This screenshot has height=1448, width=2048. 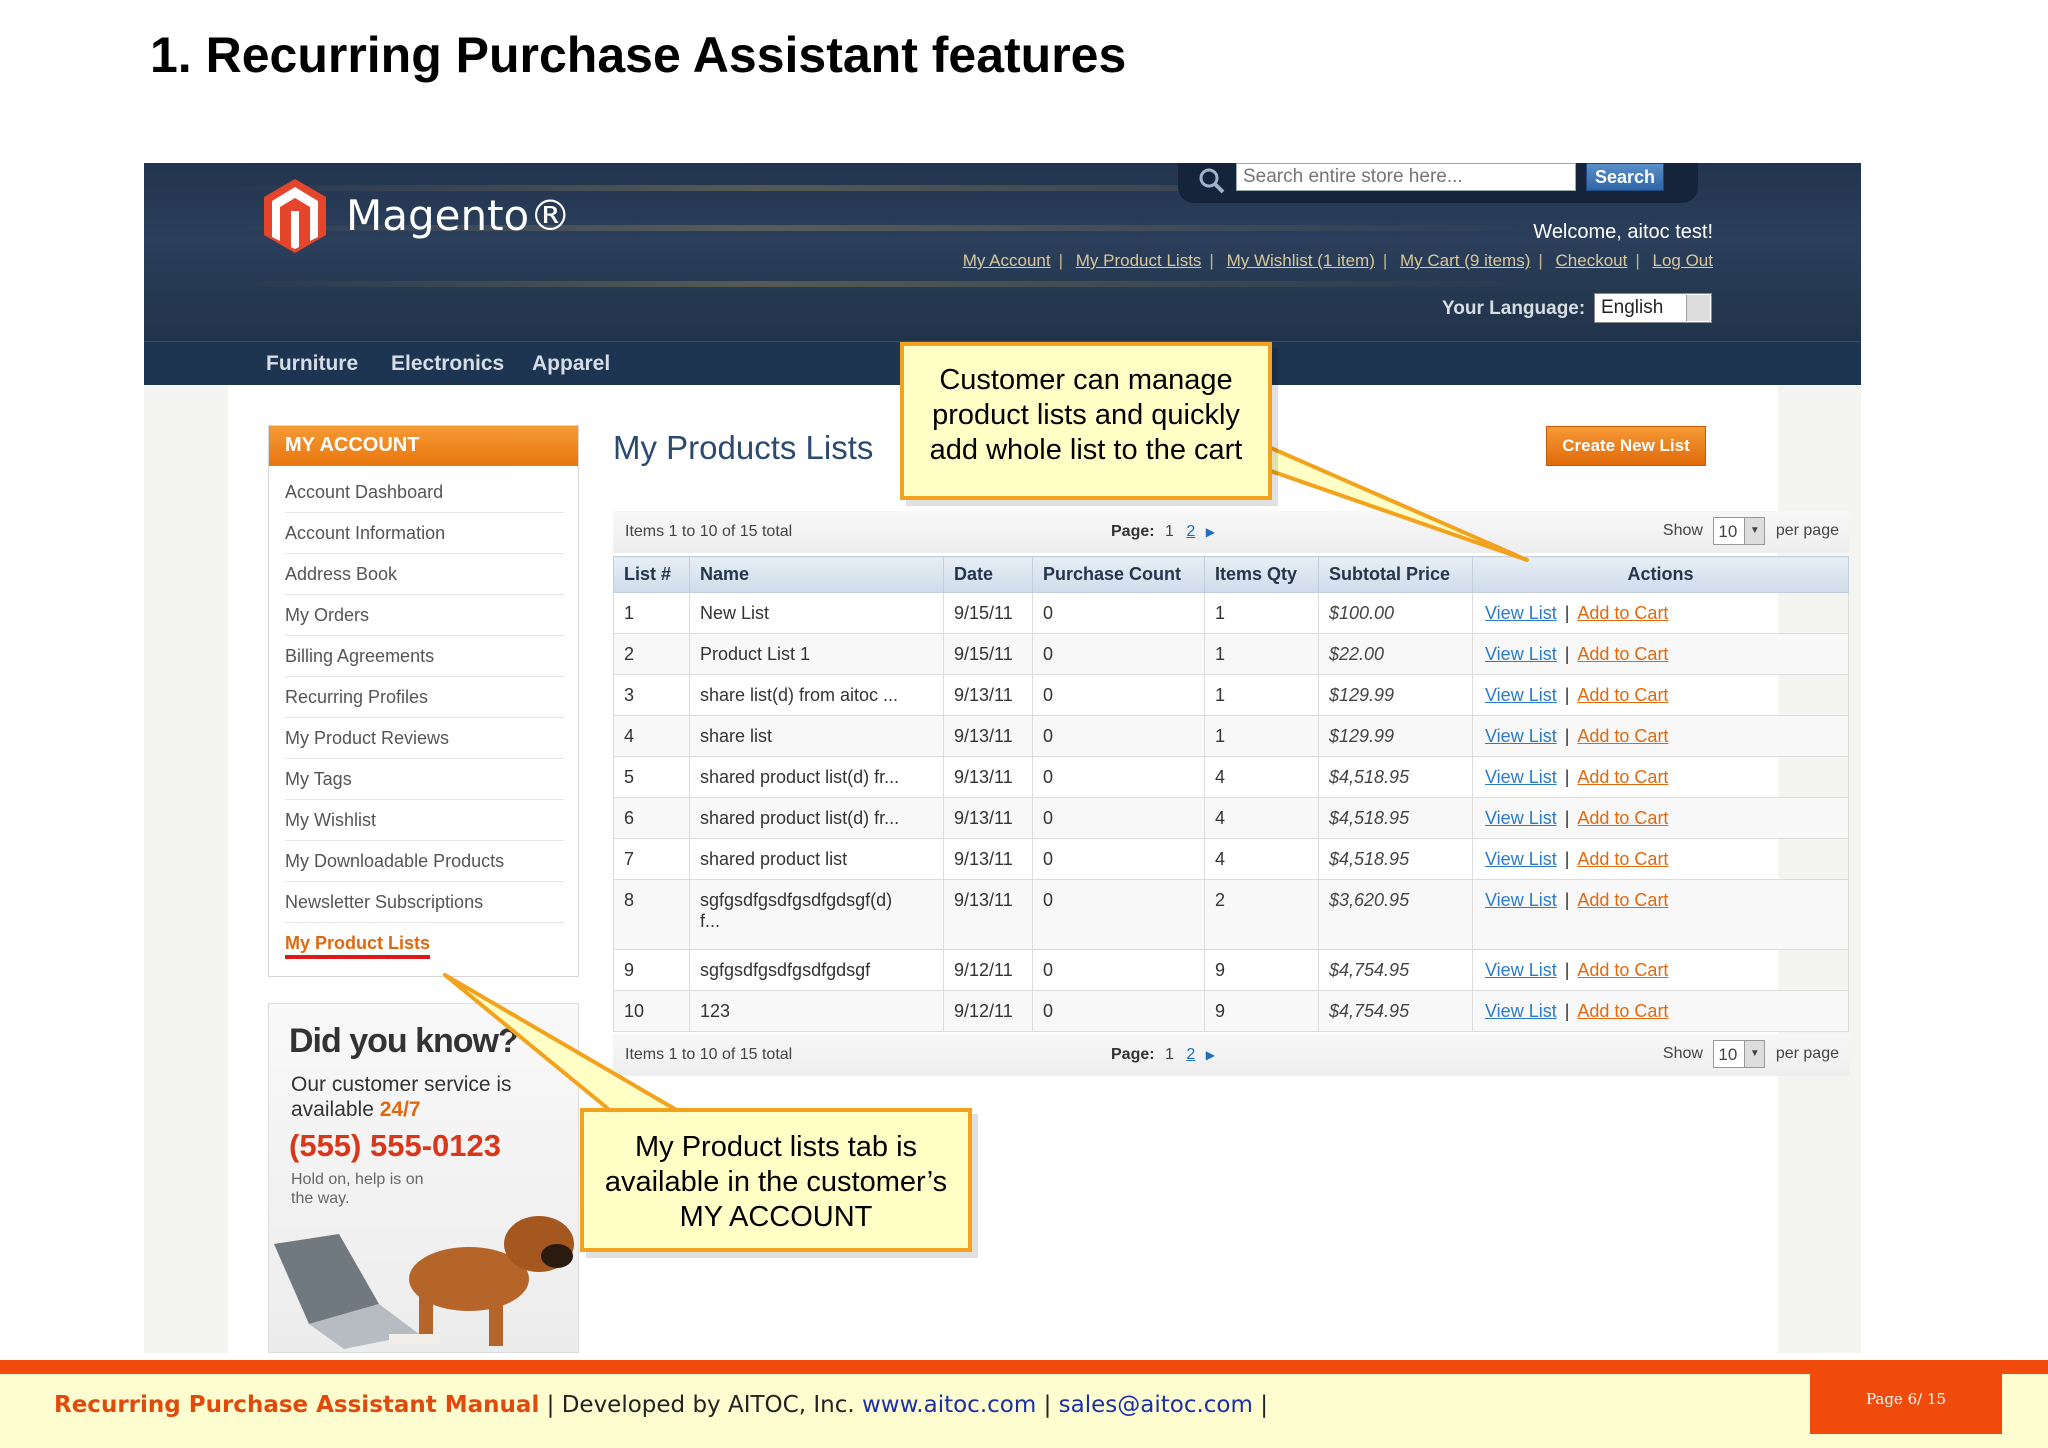 What do you see at coordinates (949, 1405) in the screenshot?
I see `footer-site-link: www.aitoc.com` at bounding box center [949, 1405].